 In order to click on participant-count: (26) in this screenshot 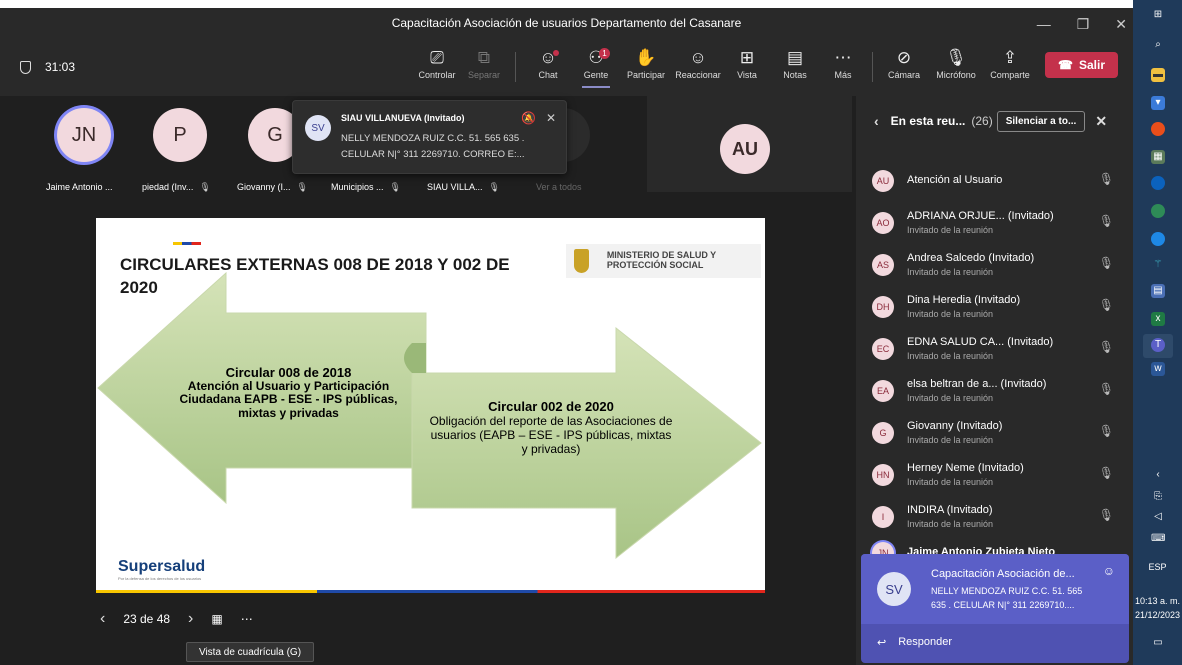, I will do `click(982, 121)`.